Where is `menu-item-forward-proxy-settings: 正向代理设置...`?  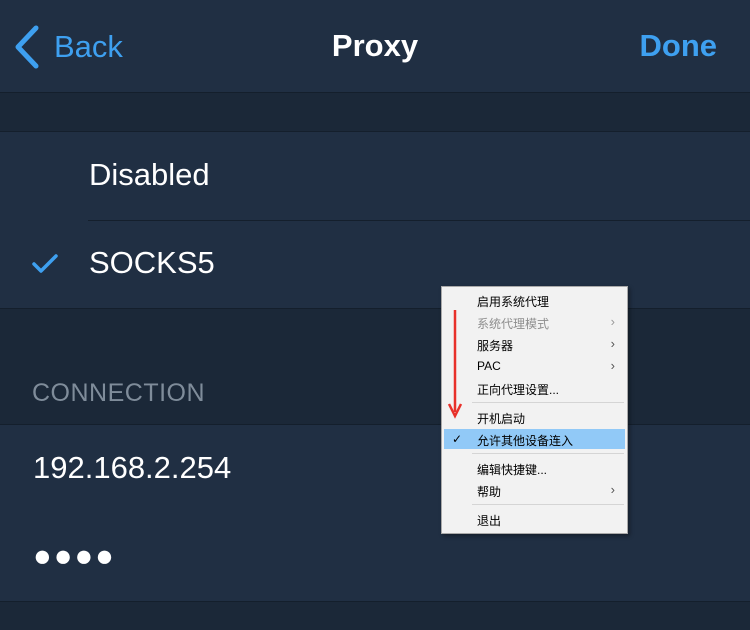 menu-item-forward-proxy-settings: 正向代理设置... is located at coordinates (534, 388).